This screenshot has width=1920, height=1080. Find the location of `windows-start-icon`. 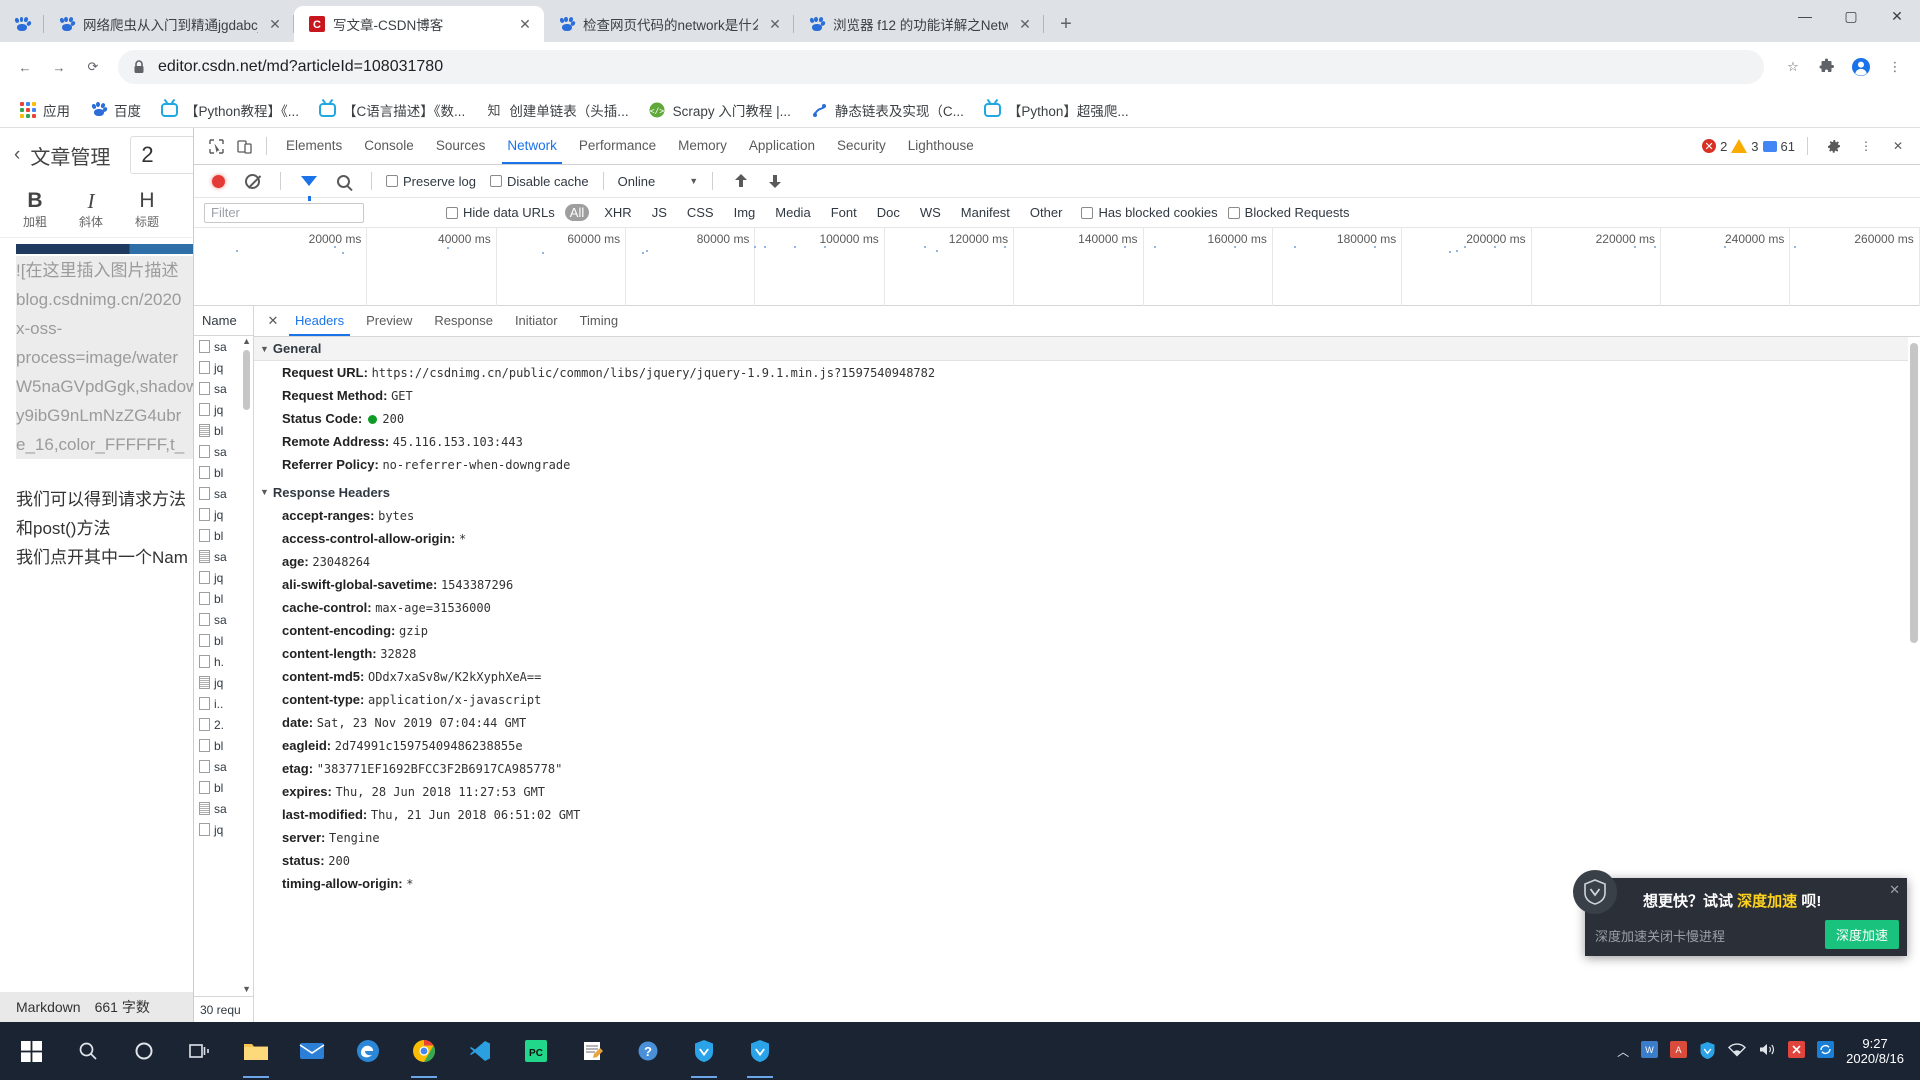

windows-start-icon is located at coordinates (32, 1051).